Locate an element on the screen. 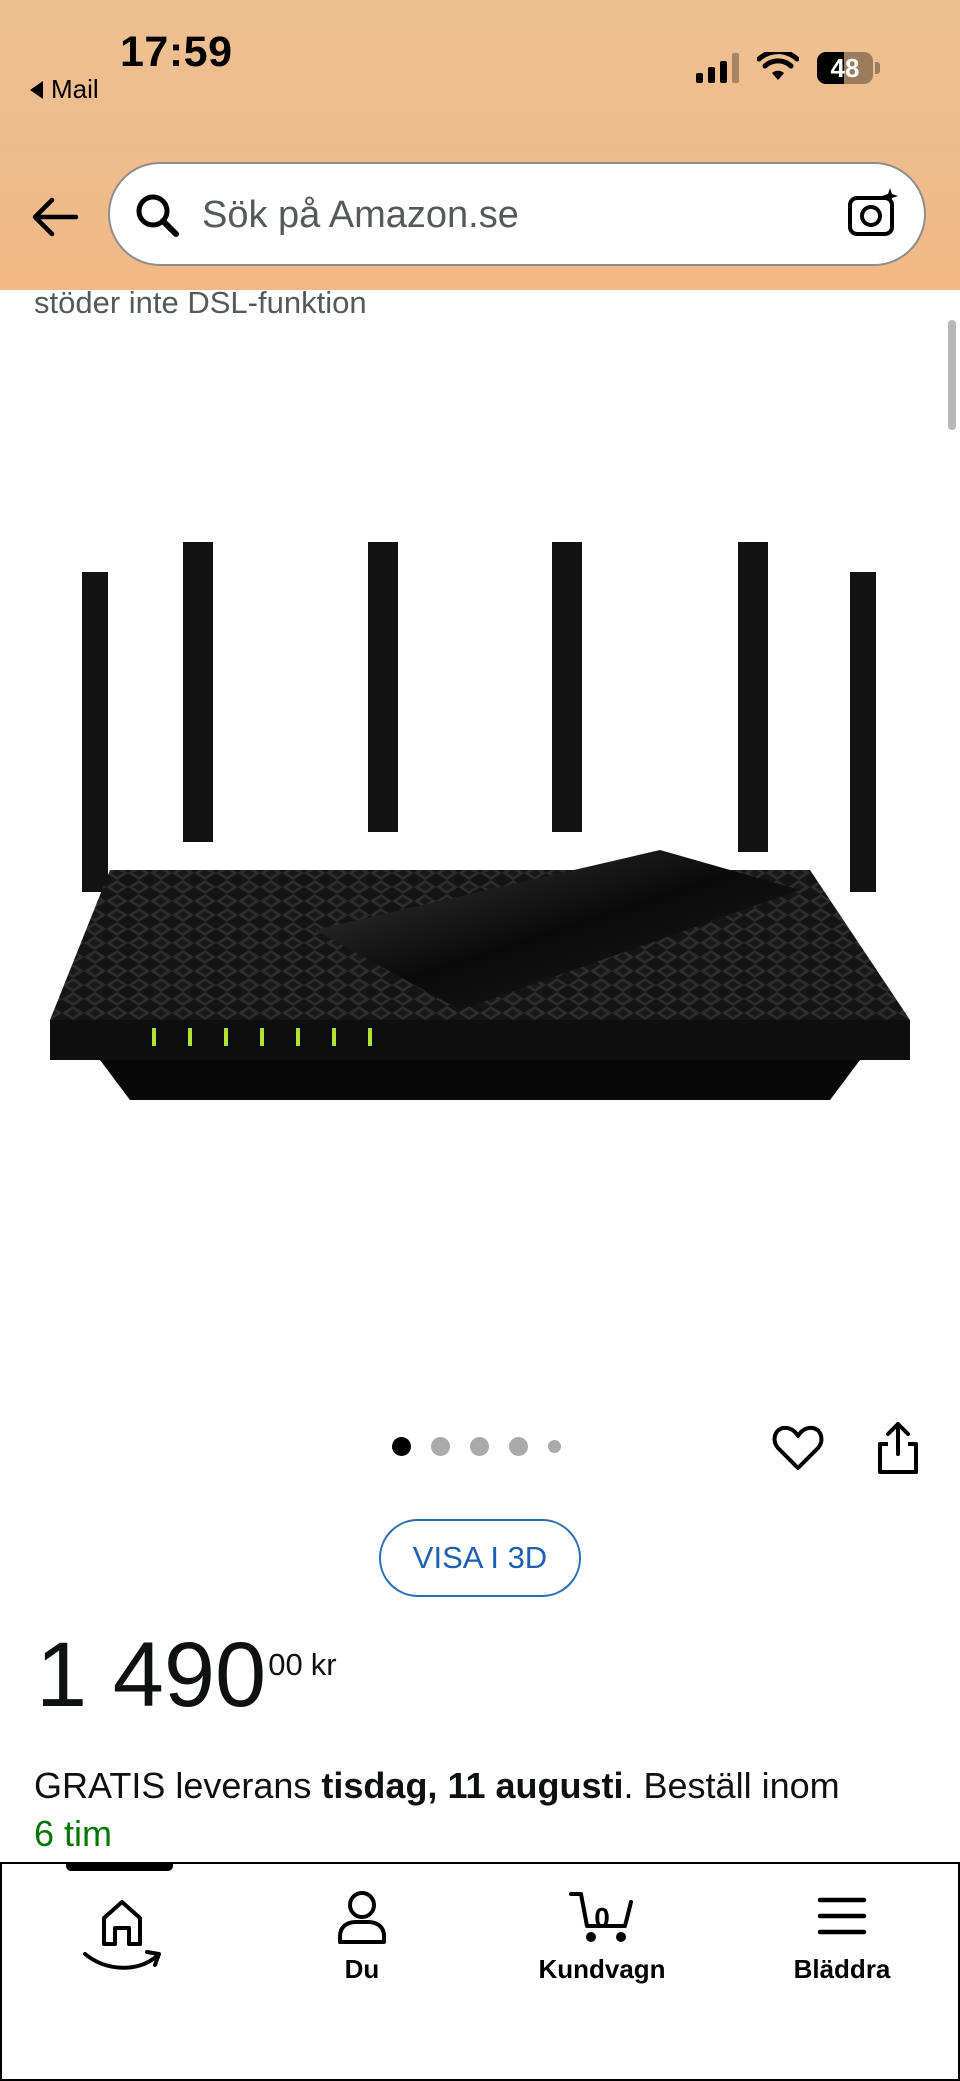  home-icon is located at coordinates (122, 1935).